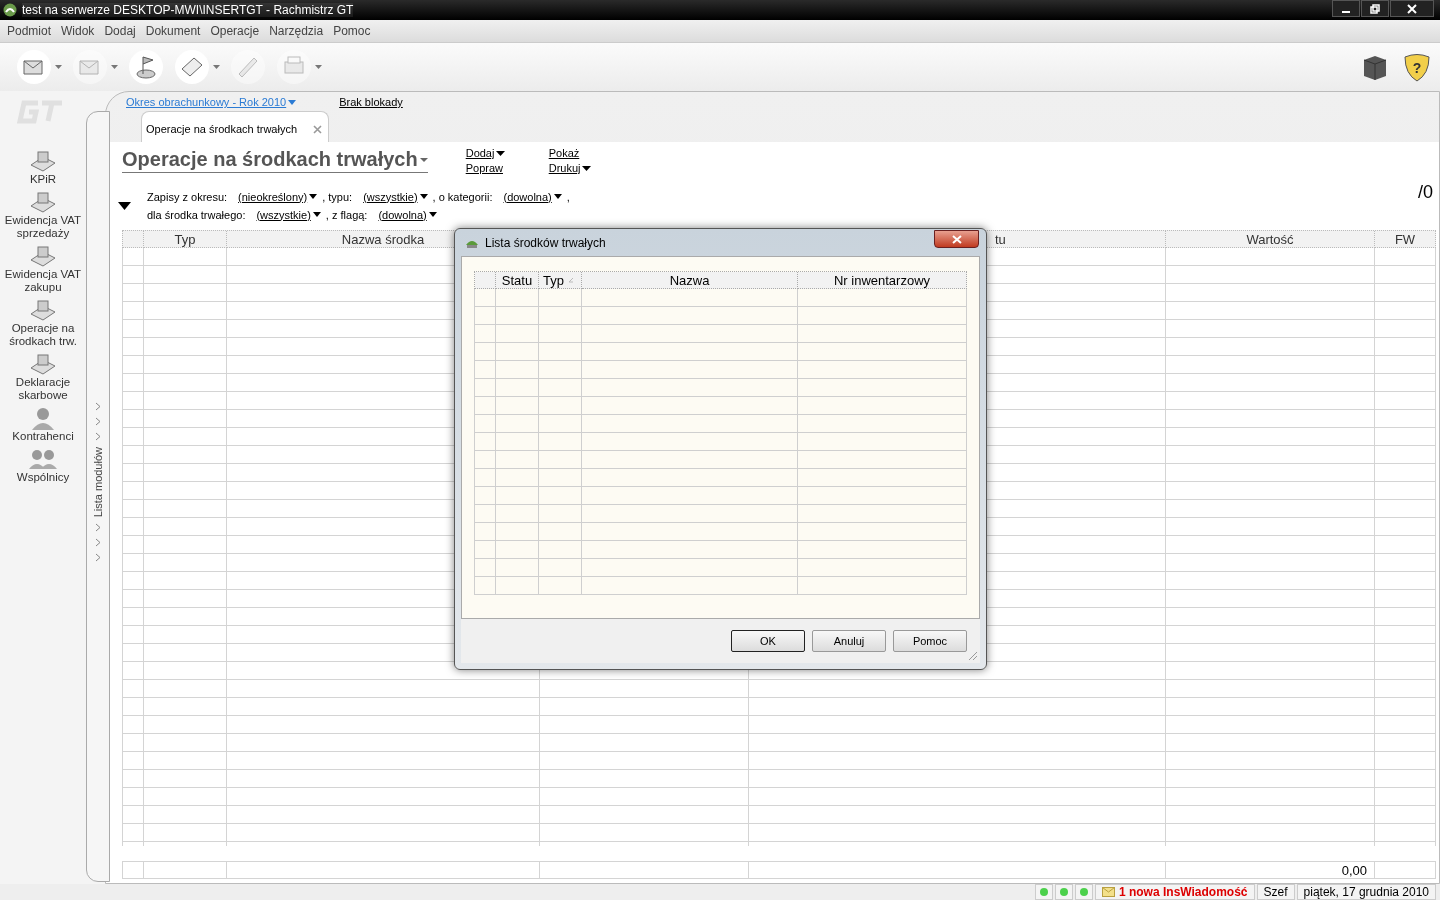 This screenshot has width=1440, height=900. What do you see at coordinates (211, 102) in the screenshot?
I see `period-link: Okres obrachunkowy - Rok 2010` at bounding box center [211, 102].